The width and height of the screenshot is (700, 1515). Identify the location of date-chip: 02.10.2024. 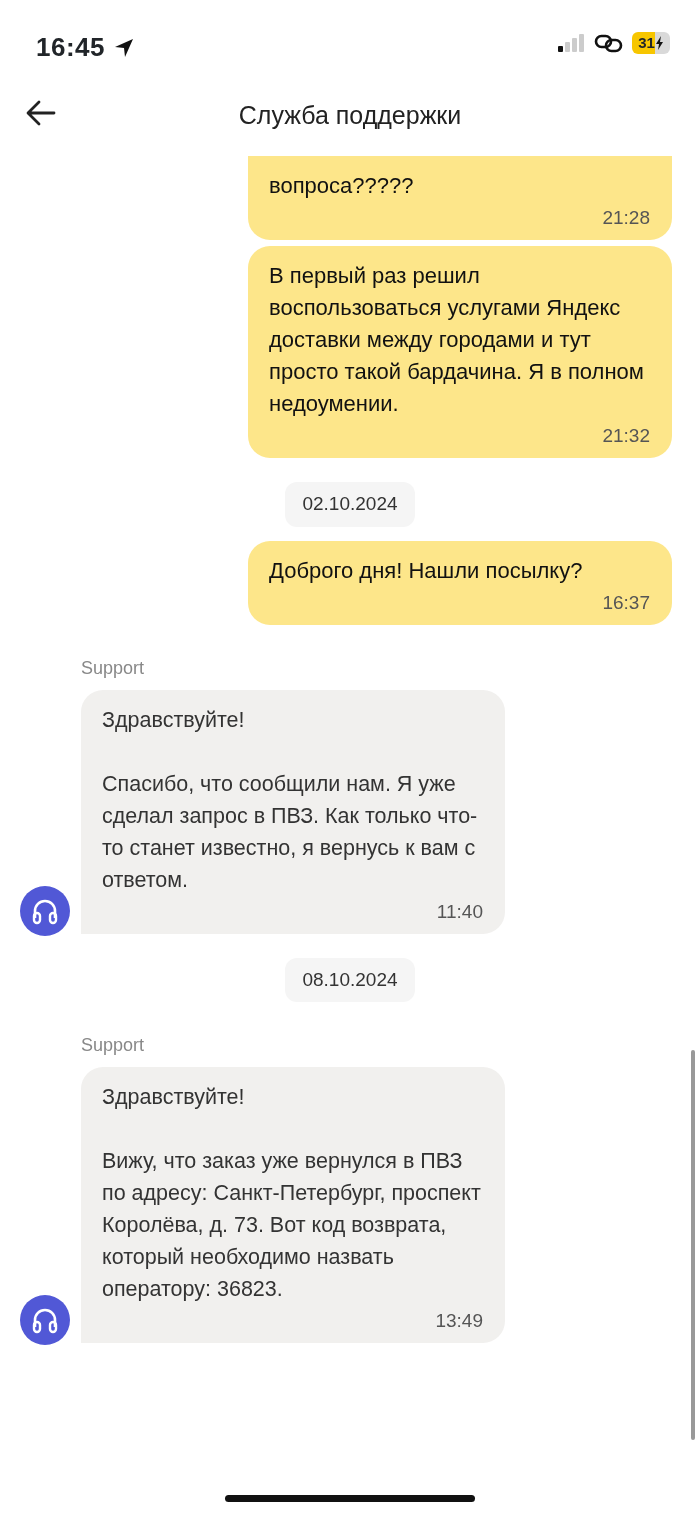
(350, 504).